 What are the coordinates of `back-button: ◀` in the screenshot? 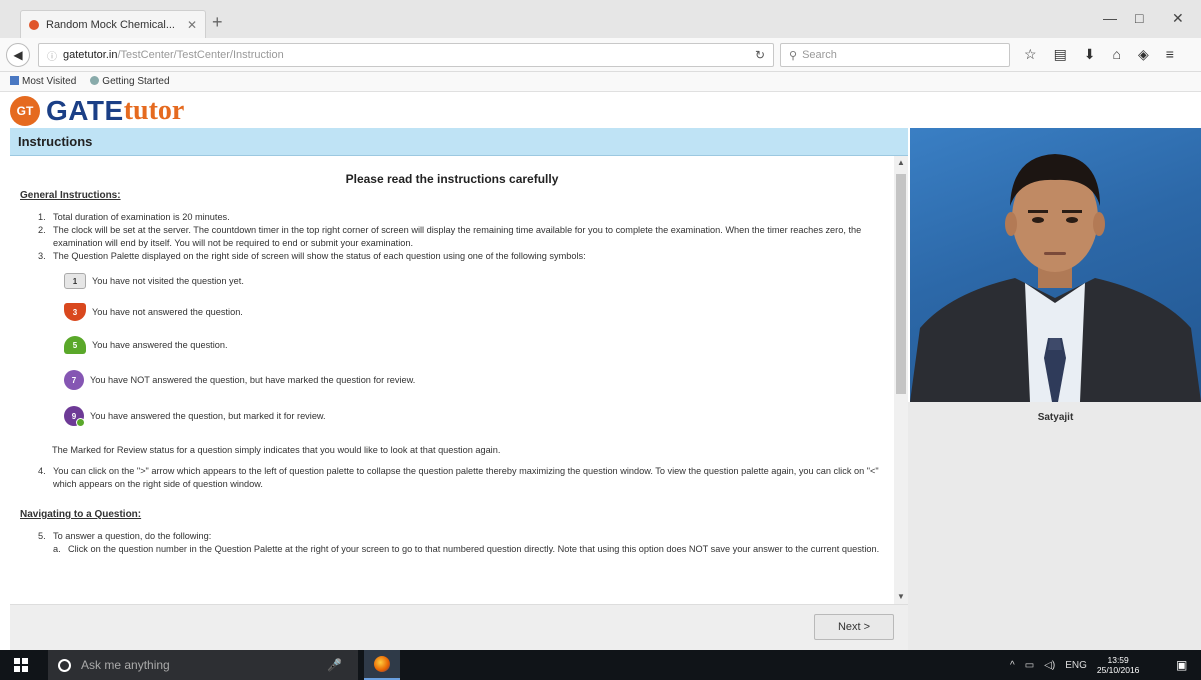 It's located at (18, 55).